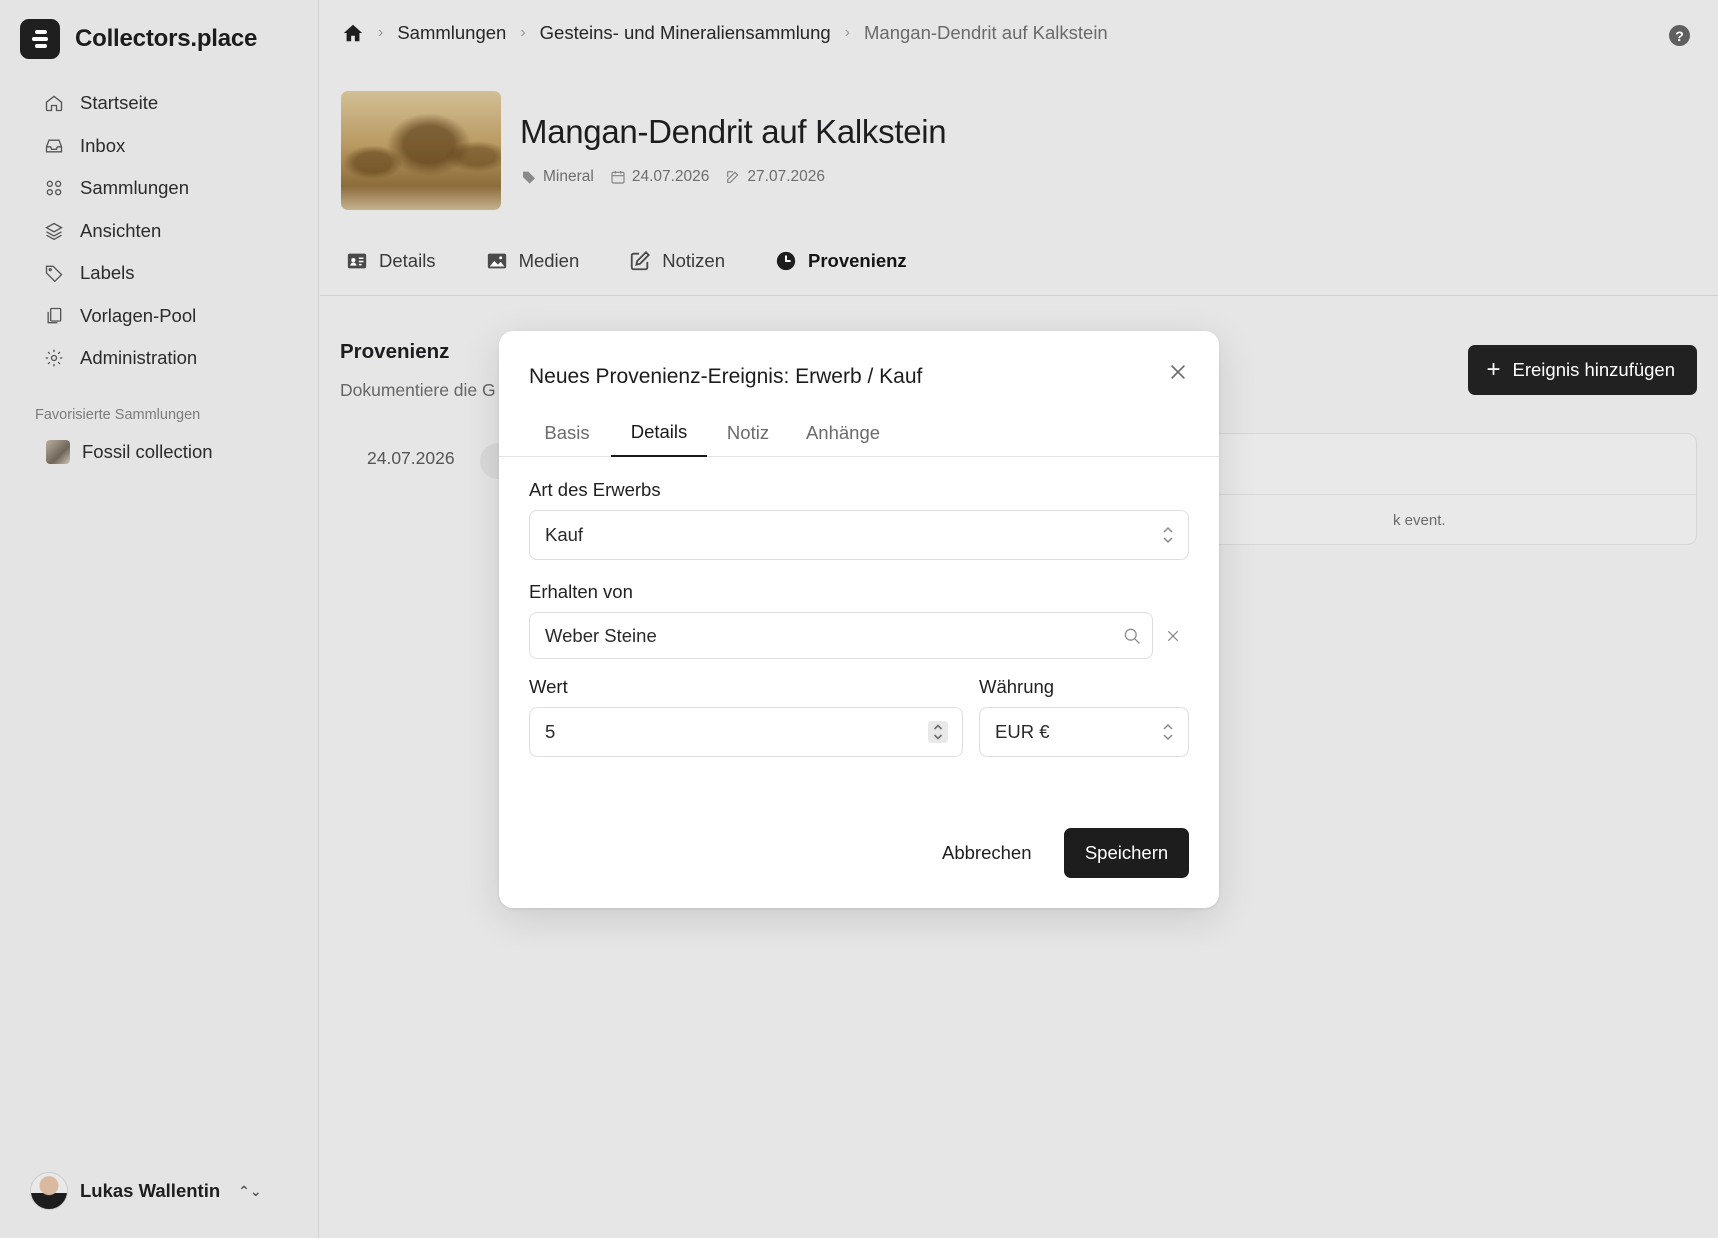 The width and height of the screenshot is (1718, 1238). Describe the element at coordinates (1419, 520) in the screenshot. I see `card-text: k event.` at that location.